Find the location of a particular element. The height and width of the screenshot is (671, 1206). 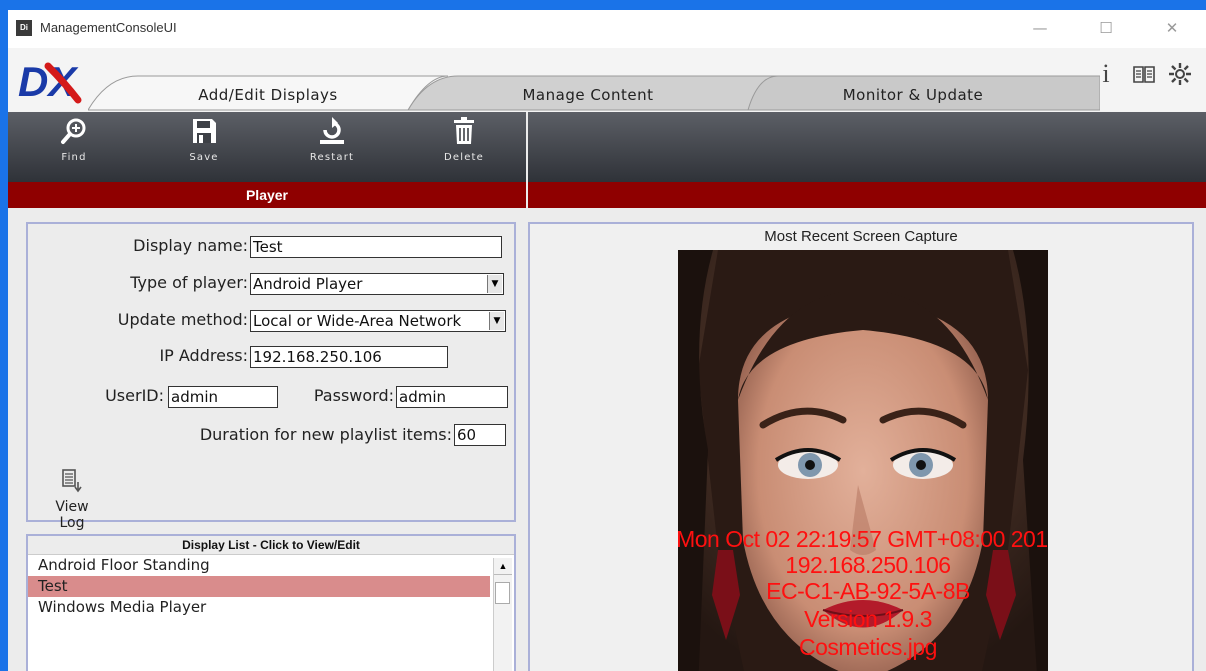

display-name-field: Test is located at coordinates (376, 247).